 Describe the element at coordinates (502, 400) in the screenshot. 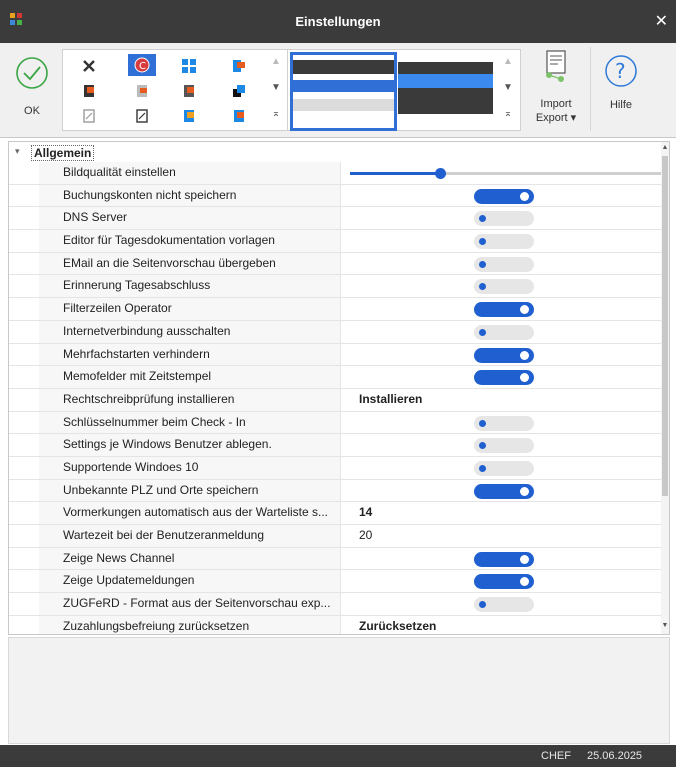

I see `setting-value: Installieren` at that location.